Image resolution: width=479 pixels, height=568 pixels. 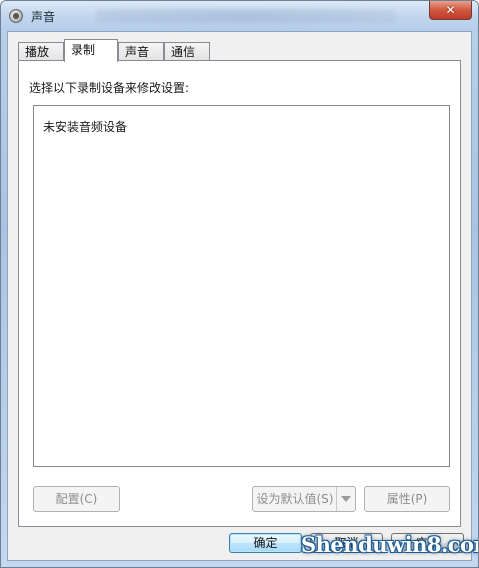 What do you see at coordinates (265, 543) in the screenshot?
I see `ok-button: 确定` at bounding box center [265, 543].